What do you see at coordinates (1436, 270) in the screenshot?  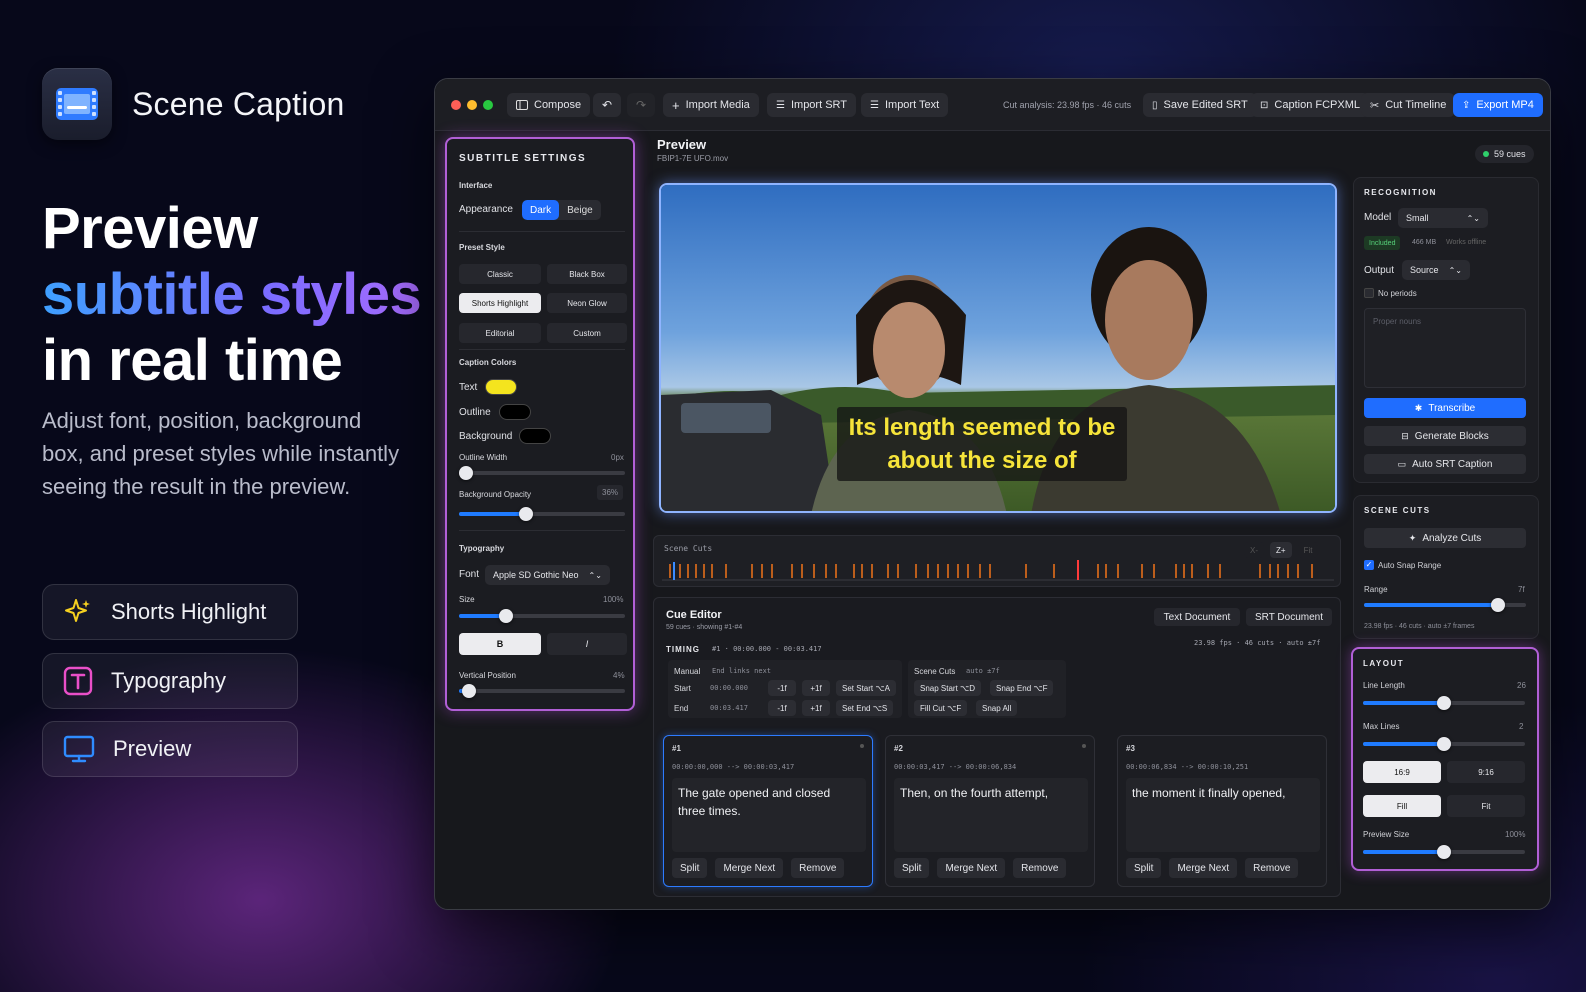 I see `output-select: Source ⌃⌄` at bounding box center [1436, 270].